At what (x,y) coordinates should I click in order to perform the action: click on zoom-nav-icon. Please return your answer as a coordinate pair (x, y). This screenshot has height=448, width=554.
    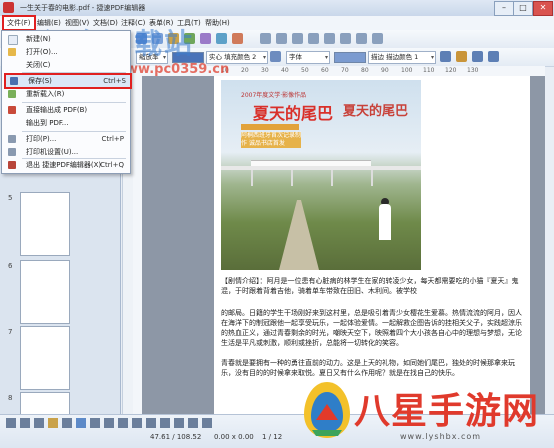
    Looking at the image, I should click on (207, 423).